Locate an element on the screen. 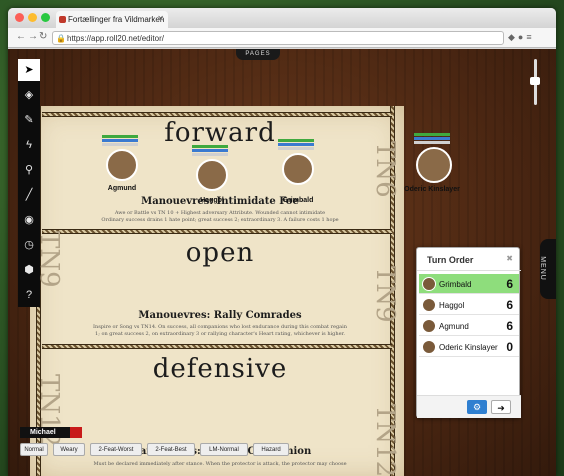 The image size is (564, 476). turn-order-footer: ⚙ ➜ is located at coordinates (469, 406).